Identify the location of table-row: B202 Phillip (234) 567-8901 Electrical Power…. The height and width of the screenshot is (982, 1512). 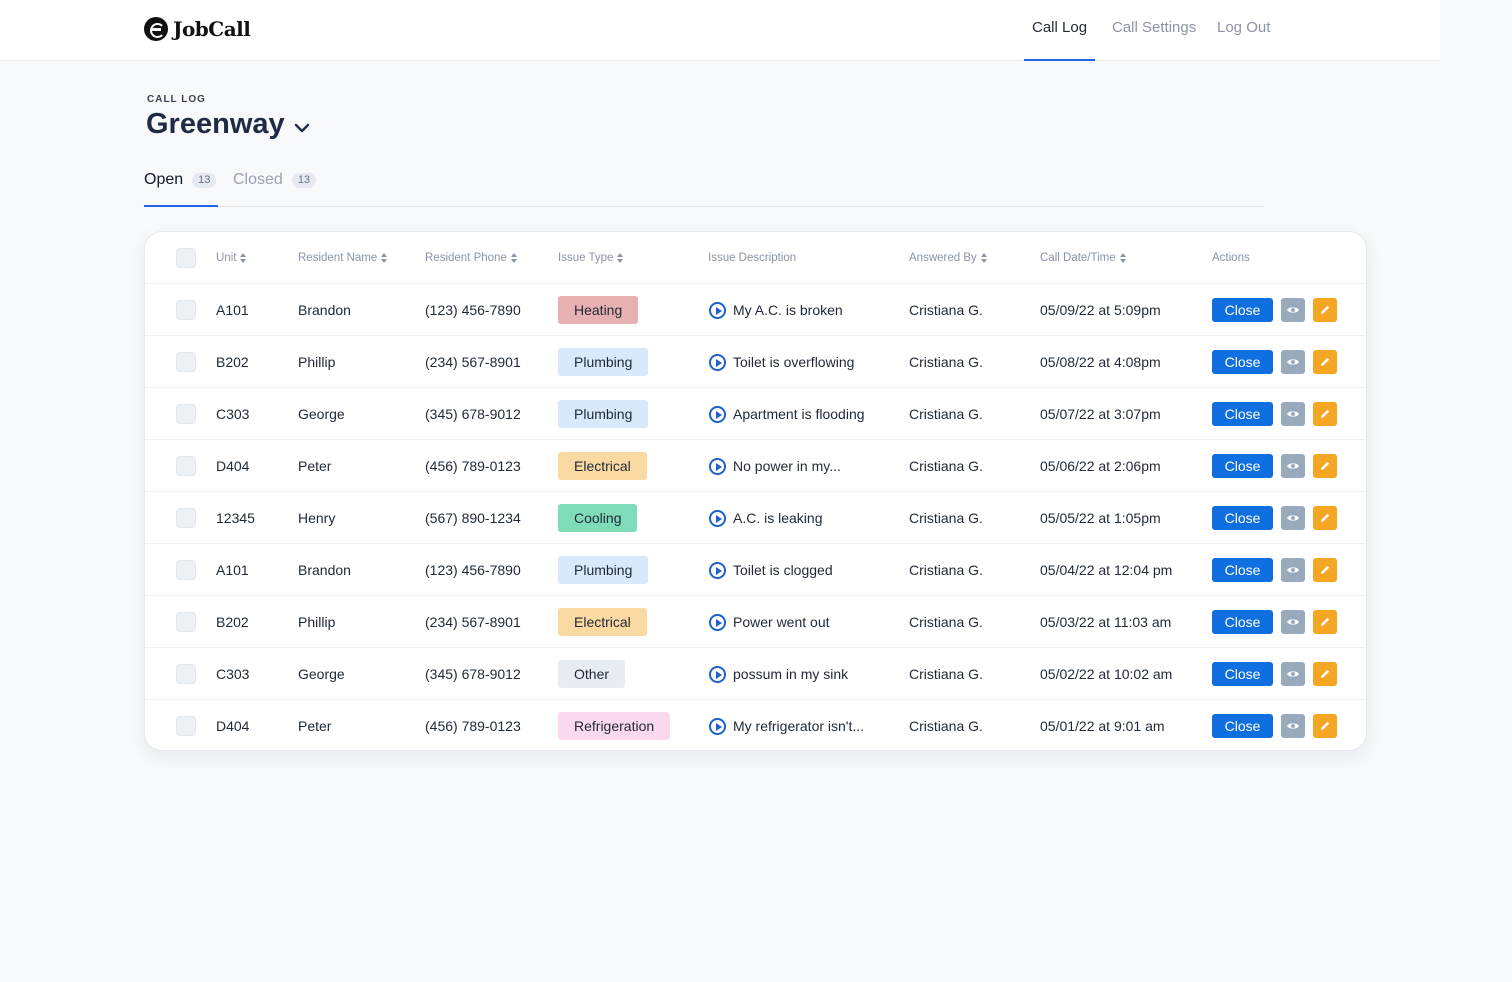
(755, 621).